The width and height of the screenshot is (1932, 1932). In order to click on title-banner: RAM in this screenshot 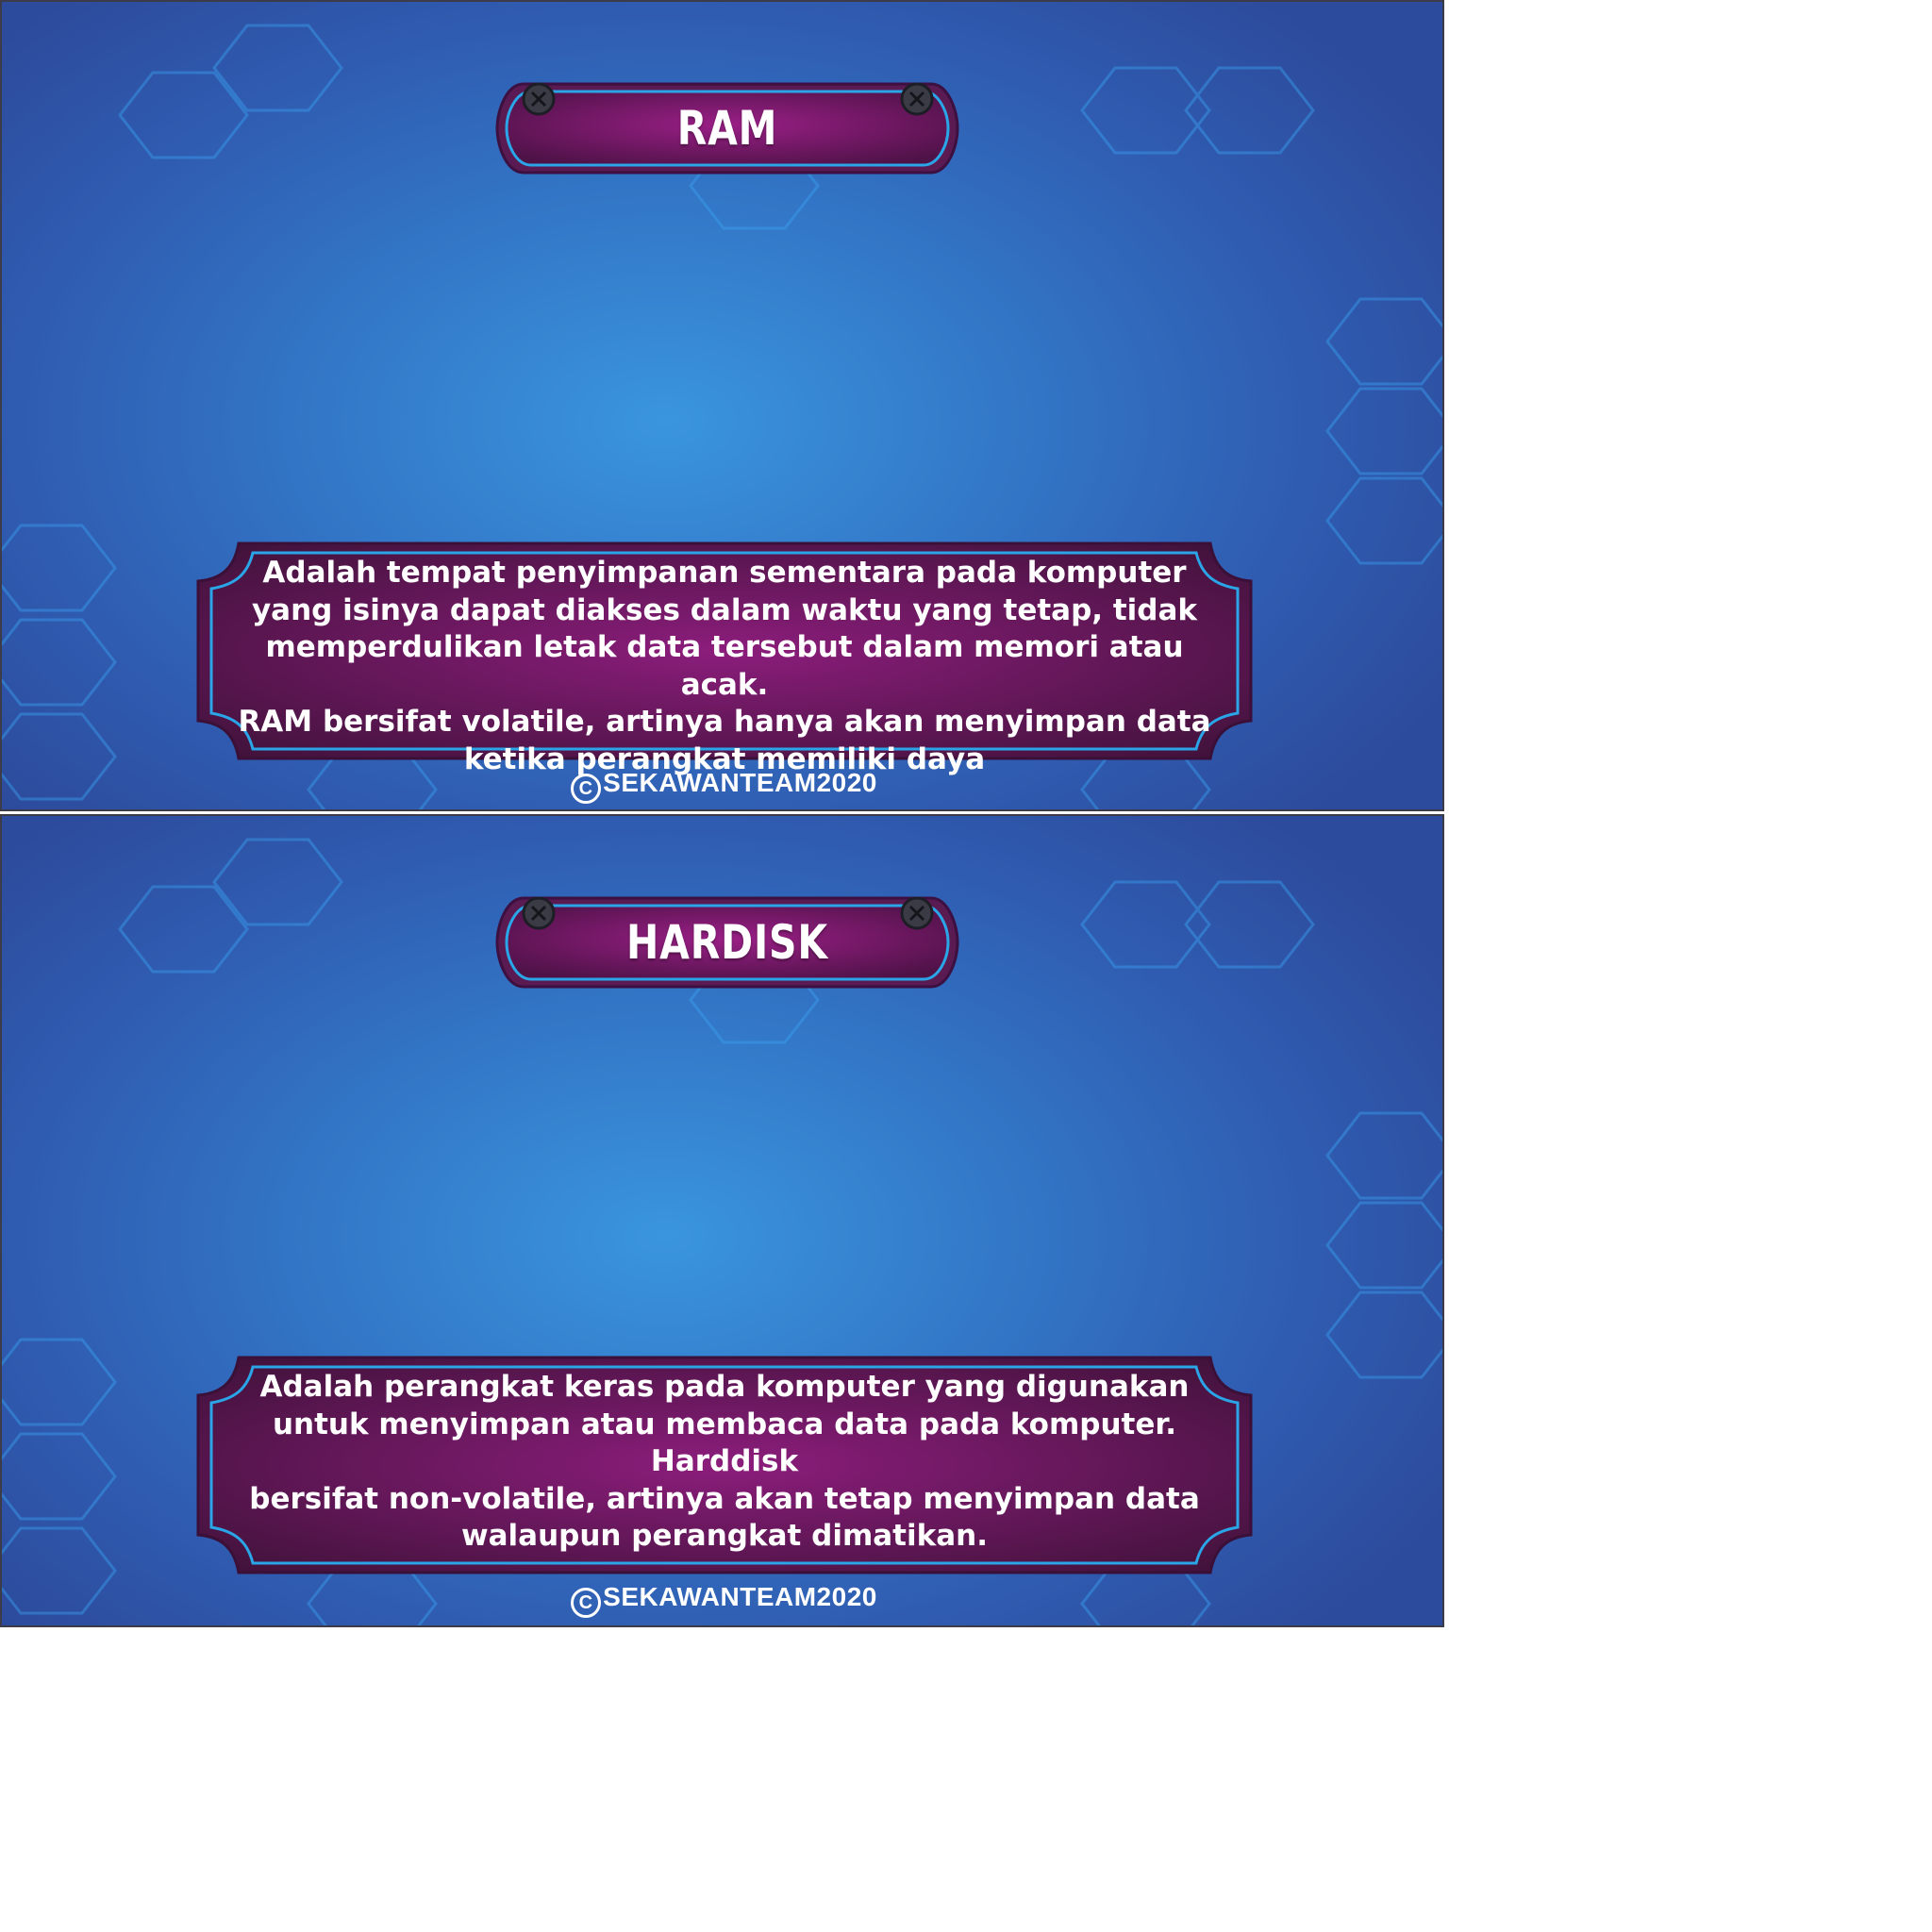, I will do `click(727, 129)`.